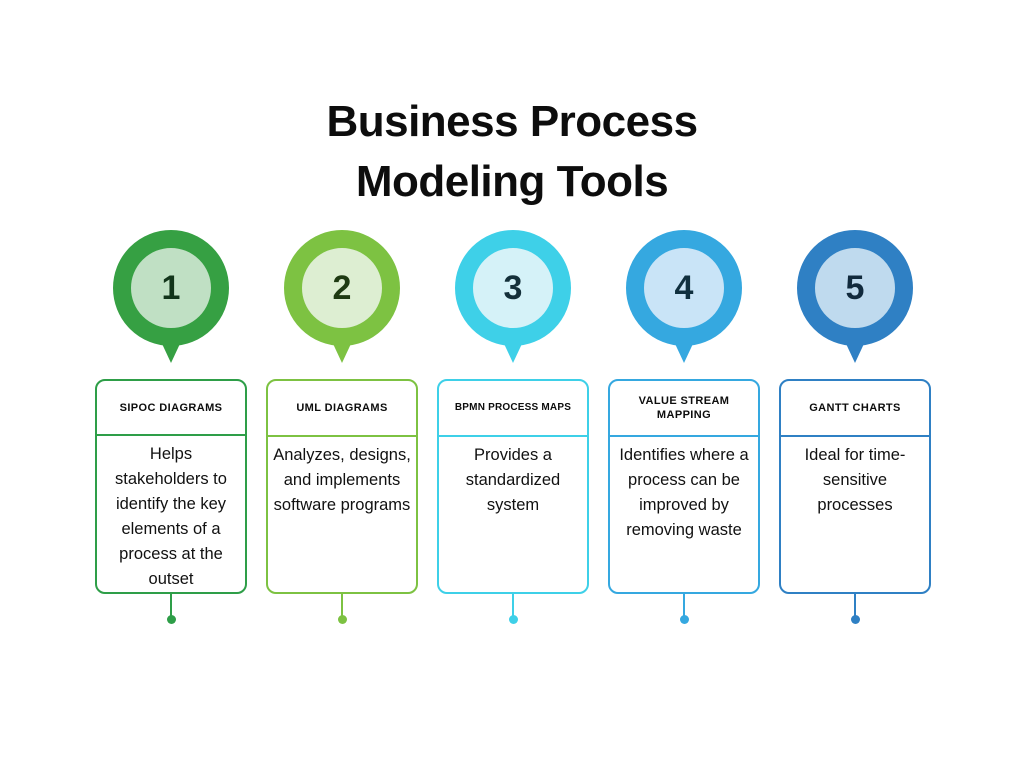 This screenshot has height=768, width=1024. I want to click on step-card-body: Ideal for time-sensitive processes, so click(855, 514).